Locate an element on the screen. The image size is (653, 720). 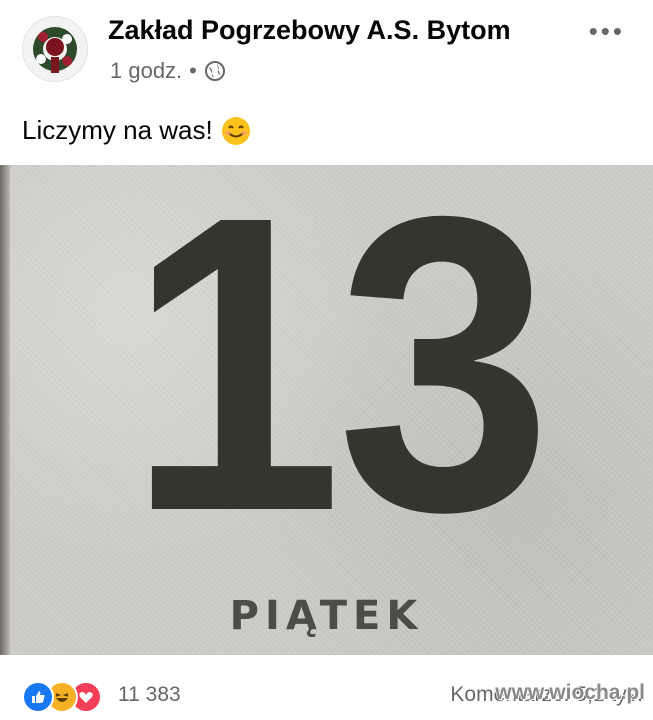
wreath-icon is located at coordinates (55, 50).